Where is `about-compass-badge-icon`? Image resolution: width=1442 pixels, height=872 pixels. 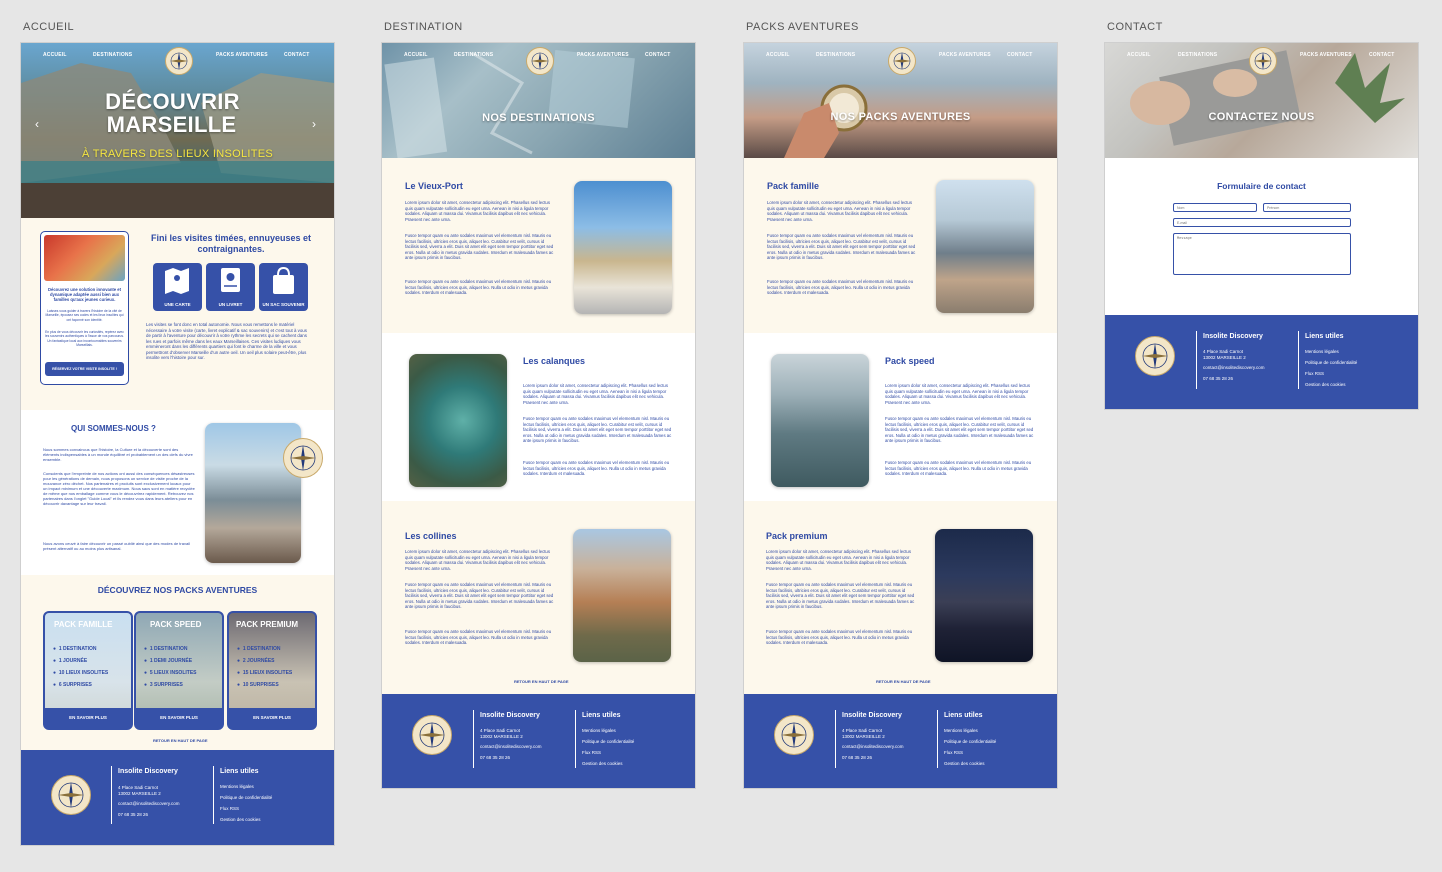
about-compass-badge-icon is located at coordinates (303, 458).